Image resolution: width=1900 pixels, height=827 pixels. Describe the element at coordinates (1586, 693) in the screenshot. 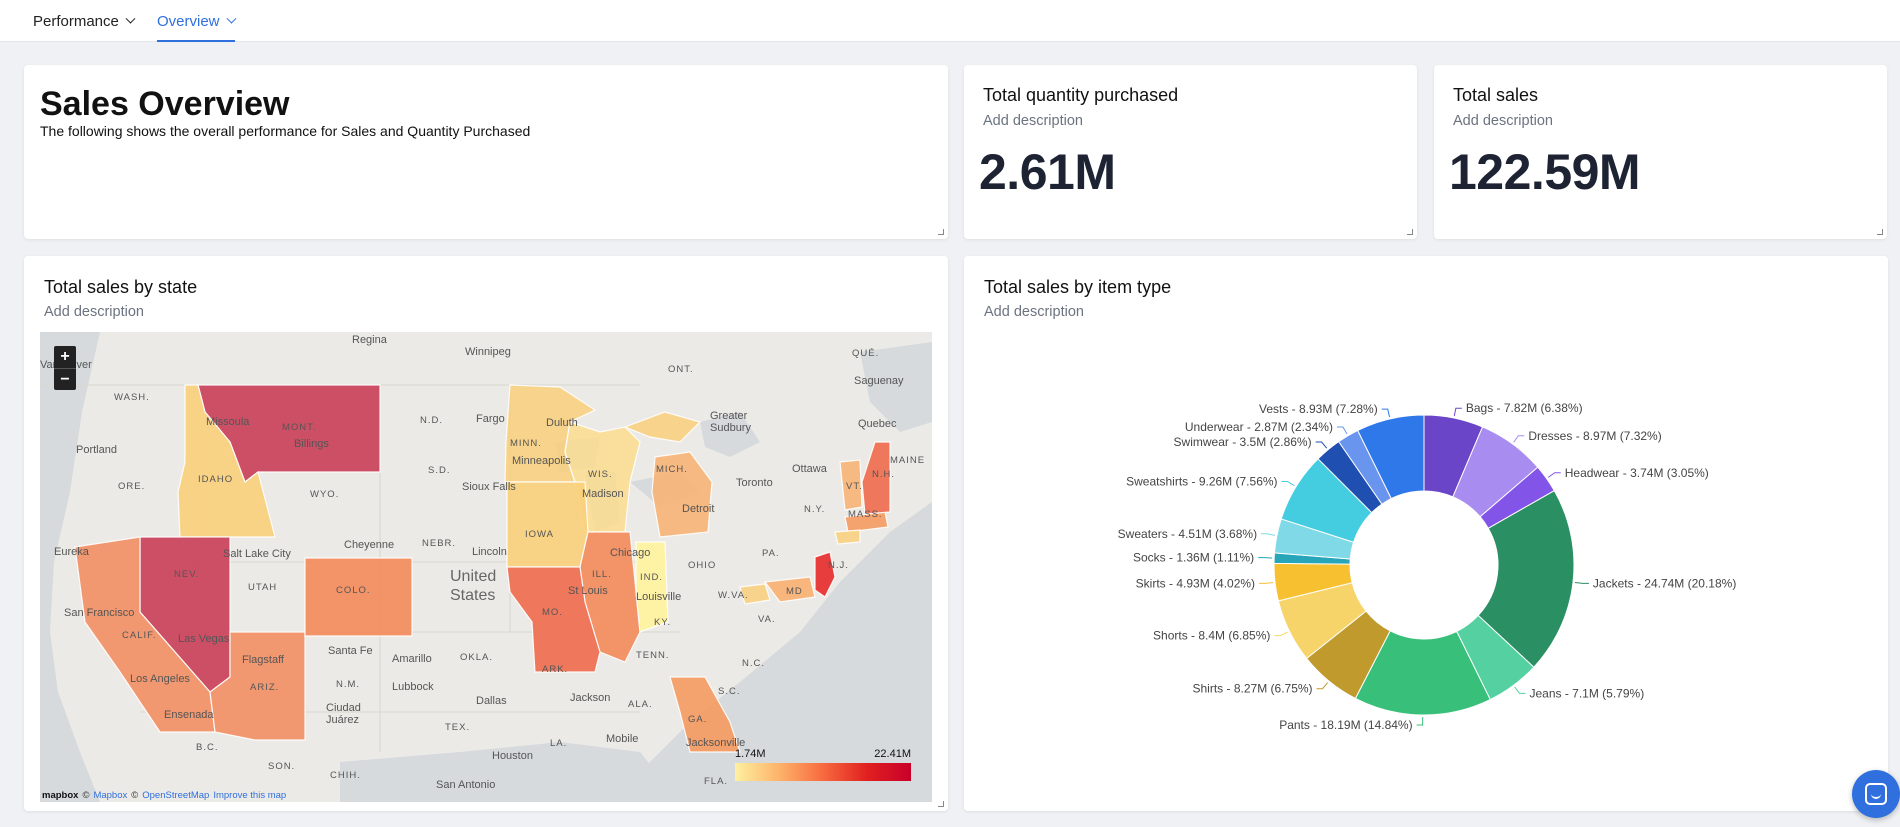

I see `donut-label-jeans: Jeans - 7.1M (5.79%)` at that location.